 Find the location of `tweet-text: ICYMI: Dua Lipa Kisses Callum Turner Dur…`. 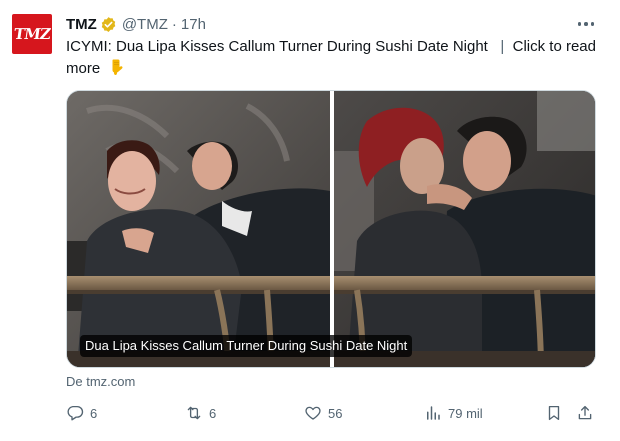

tweet-text: ICYMI: Dua Lipa Kisses Callum Turner Dur… is located at coordinates (336, 58).